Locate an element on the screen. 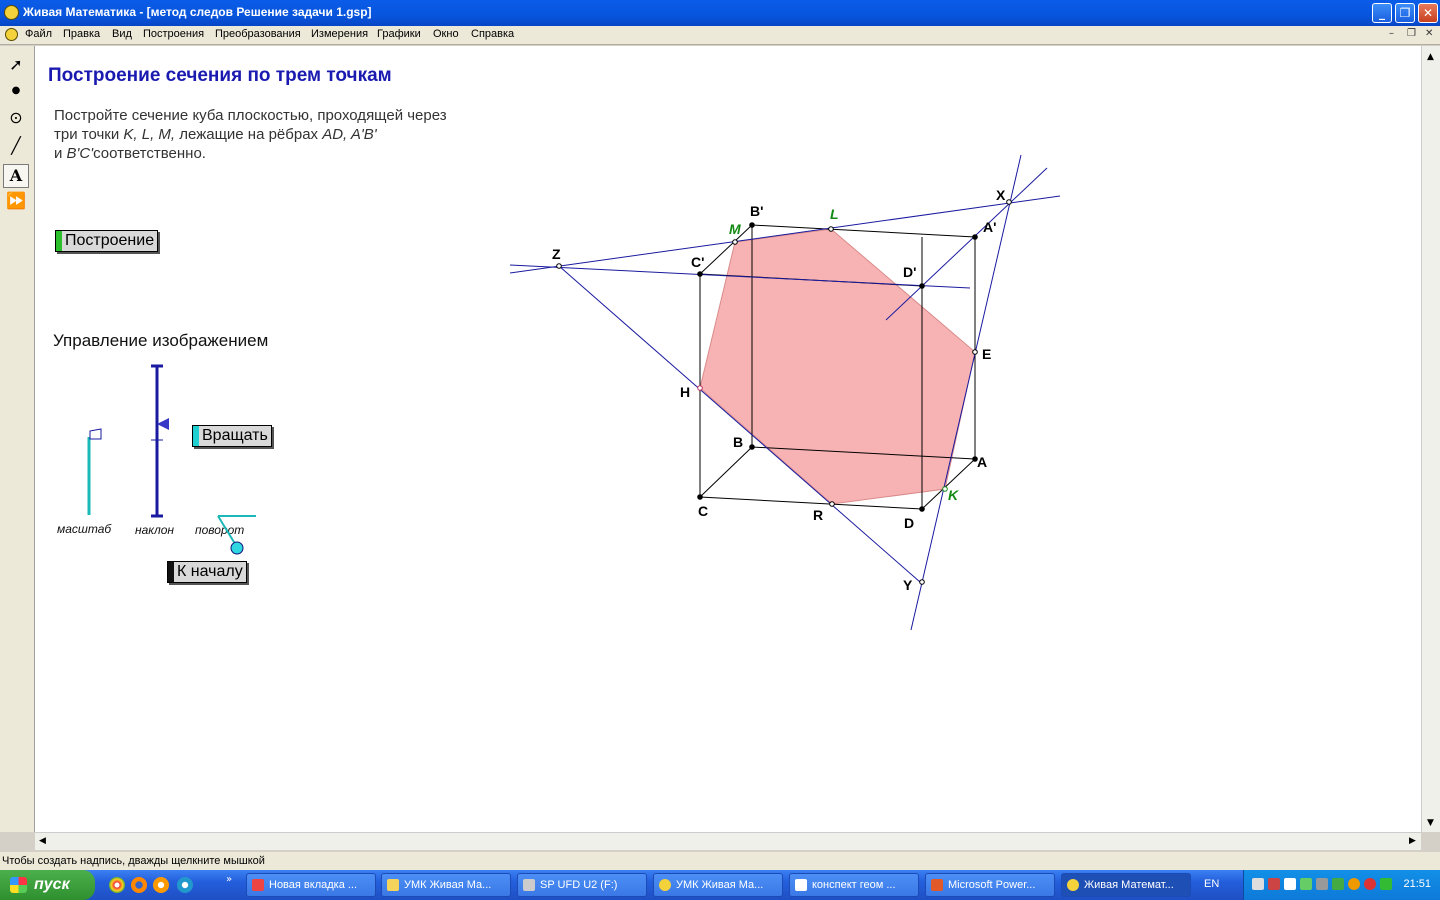 The height and width of the screenshot is (900, 1440). windows-logo-icon is located at coordinates (18, 885).